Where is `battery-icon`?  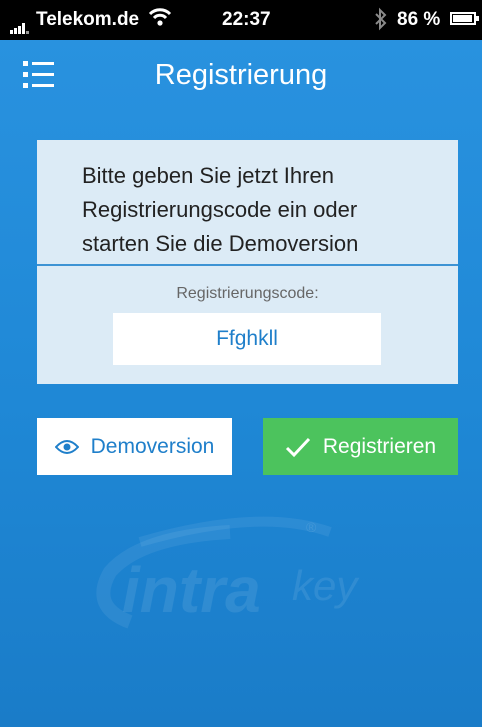
battery-icon is located at coordinates (464, 18).